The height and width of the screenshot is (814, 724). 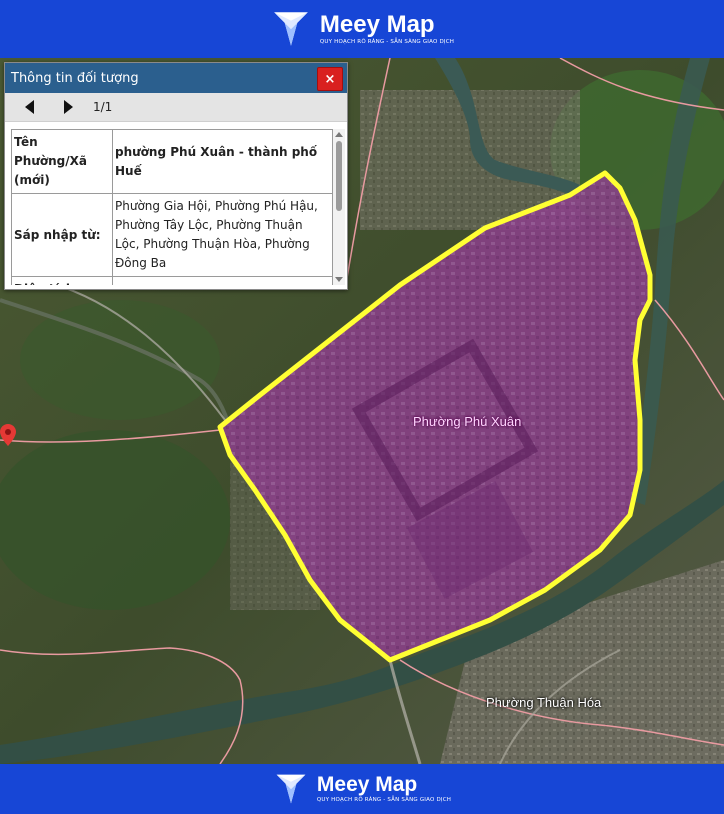 I want to click on vegetation-patch, so click(x=115, y=520).